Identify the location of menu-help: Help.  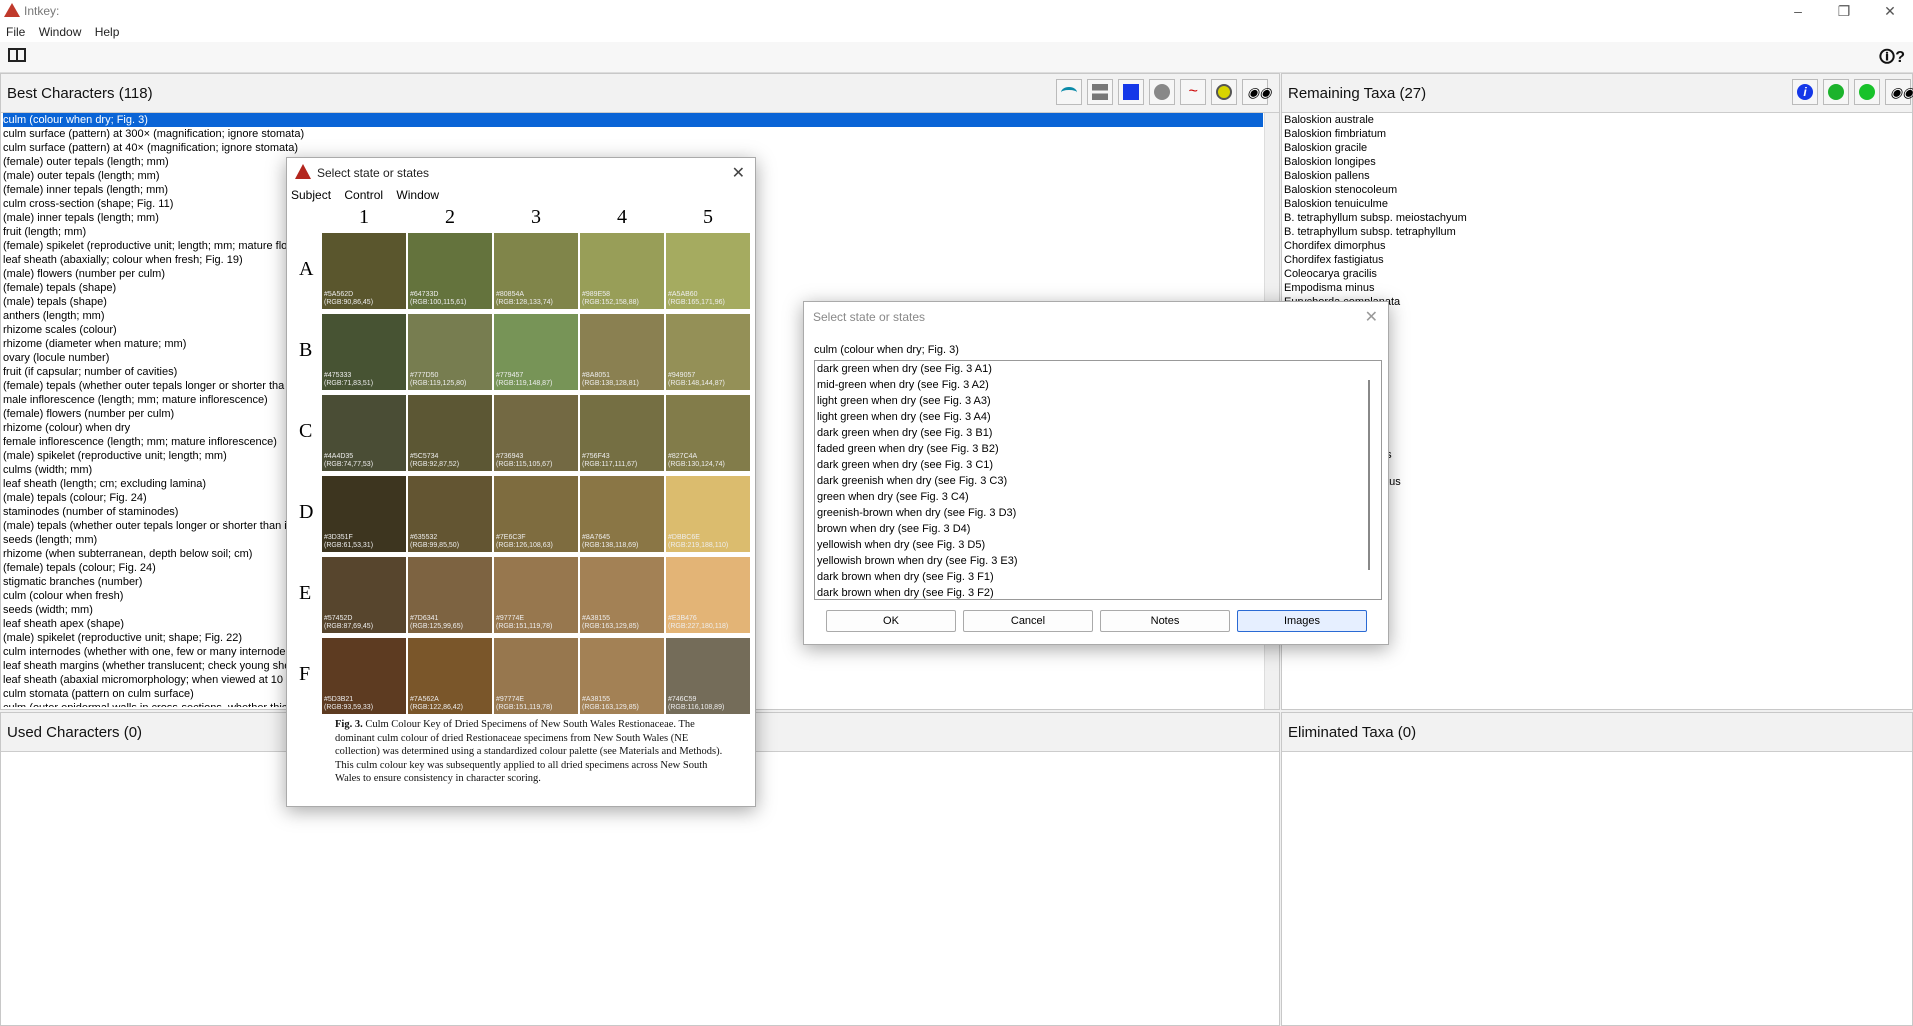
(106, 30).